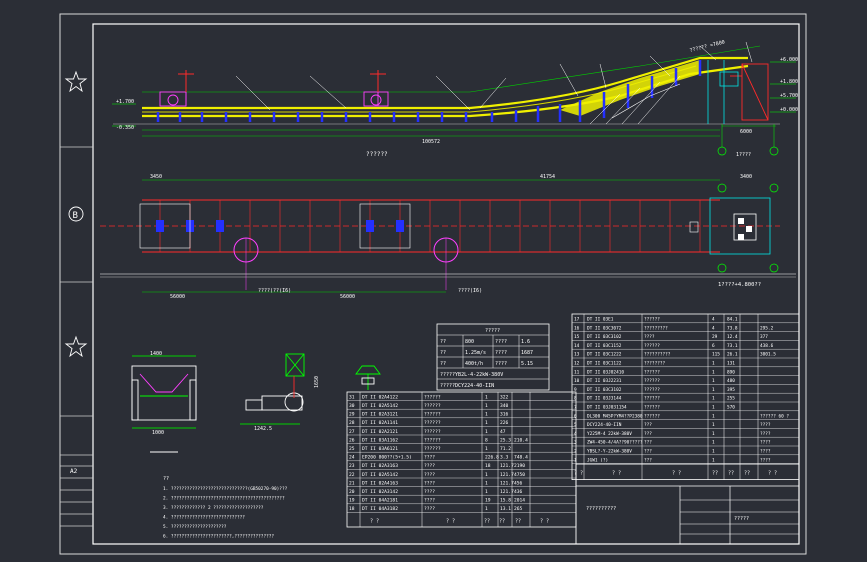  I want to click on bom-right-cell: 3, so click(575, 443).